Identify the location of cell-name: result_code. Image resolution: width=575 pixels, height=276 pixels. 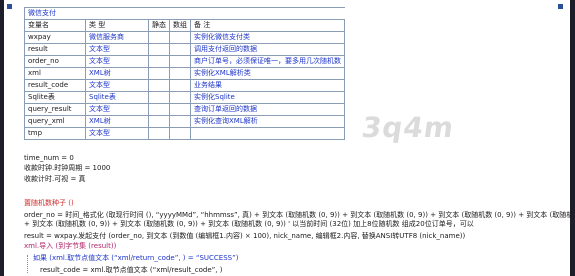
(55, 85).